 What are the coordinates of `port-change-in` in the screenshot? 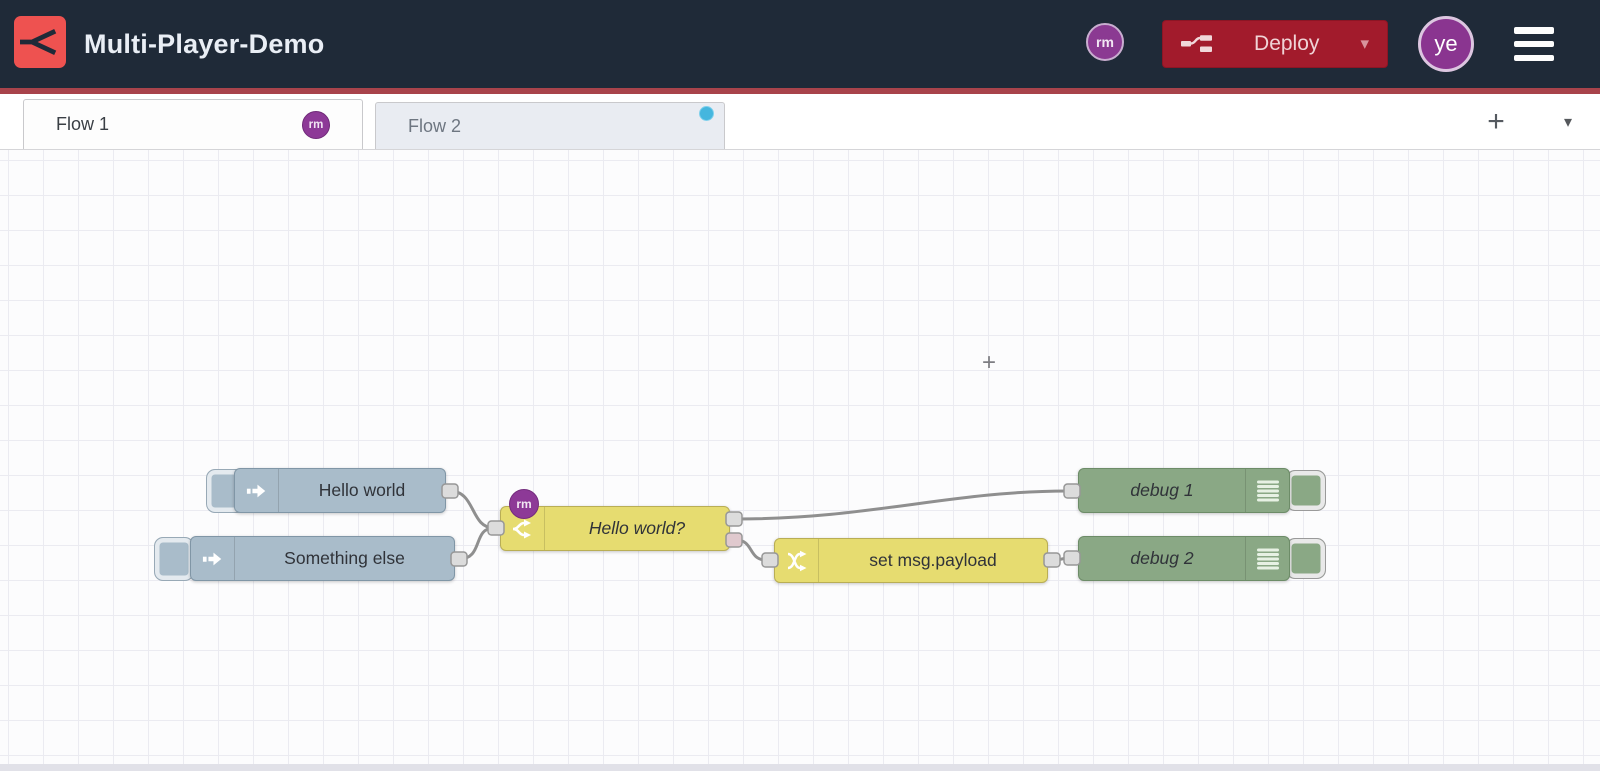 It's located at (770, 560).